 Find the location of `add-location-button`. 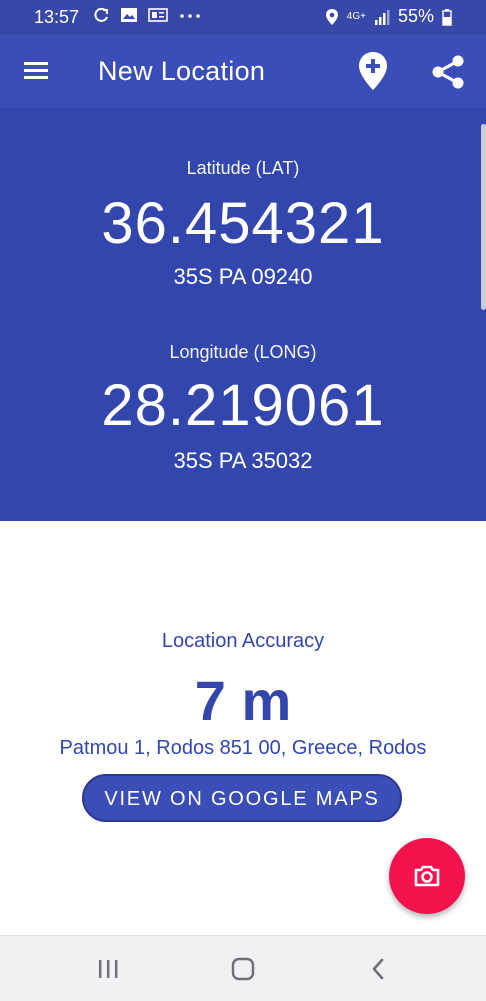

add-location-button is located at coordinates (373, 71).